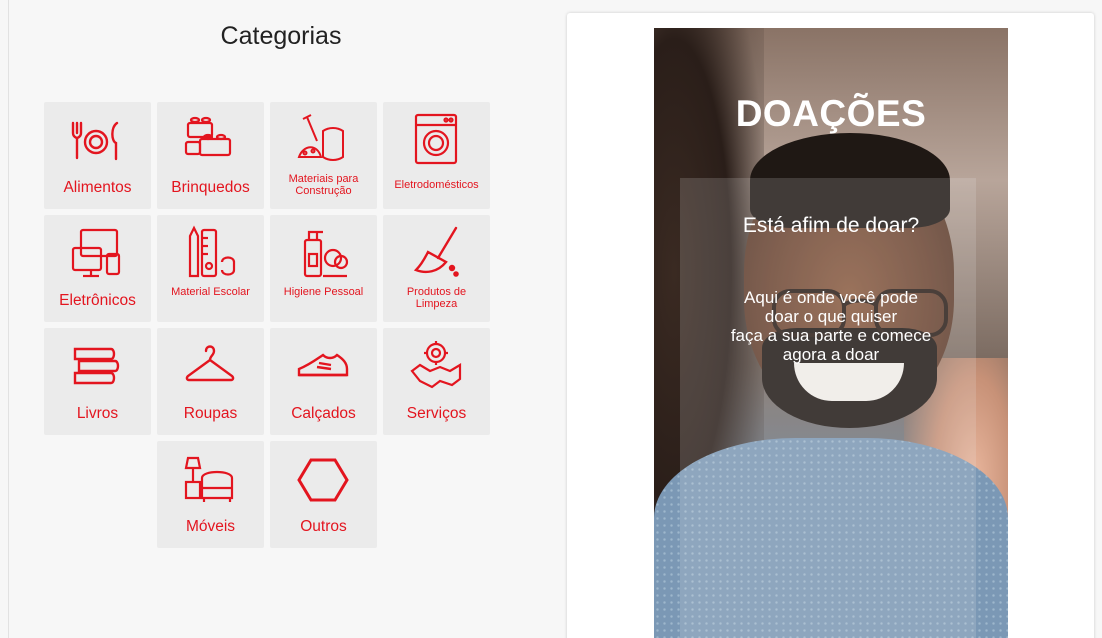 The image size is (1102, 638). What do you see at coordinates (326, 254) in the screenshot?
I see `hygiene-products-icon` at bounding box center [326, 254].